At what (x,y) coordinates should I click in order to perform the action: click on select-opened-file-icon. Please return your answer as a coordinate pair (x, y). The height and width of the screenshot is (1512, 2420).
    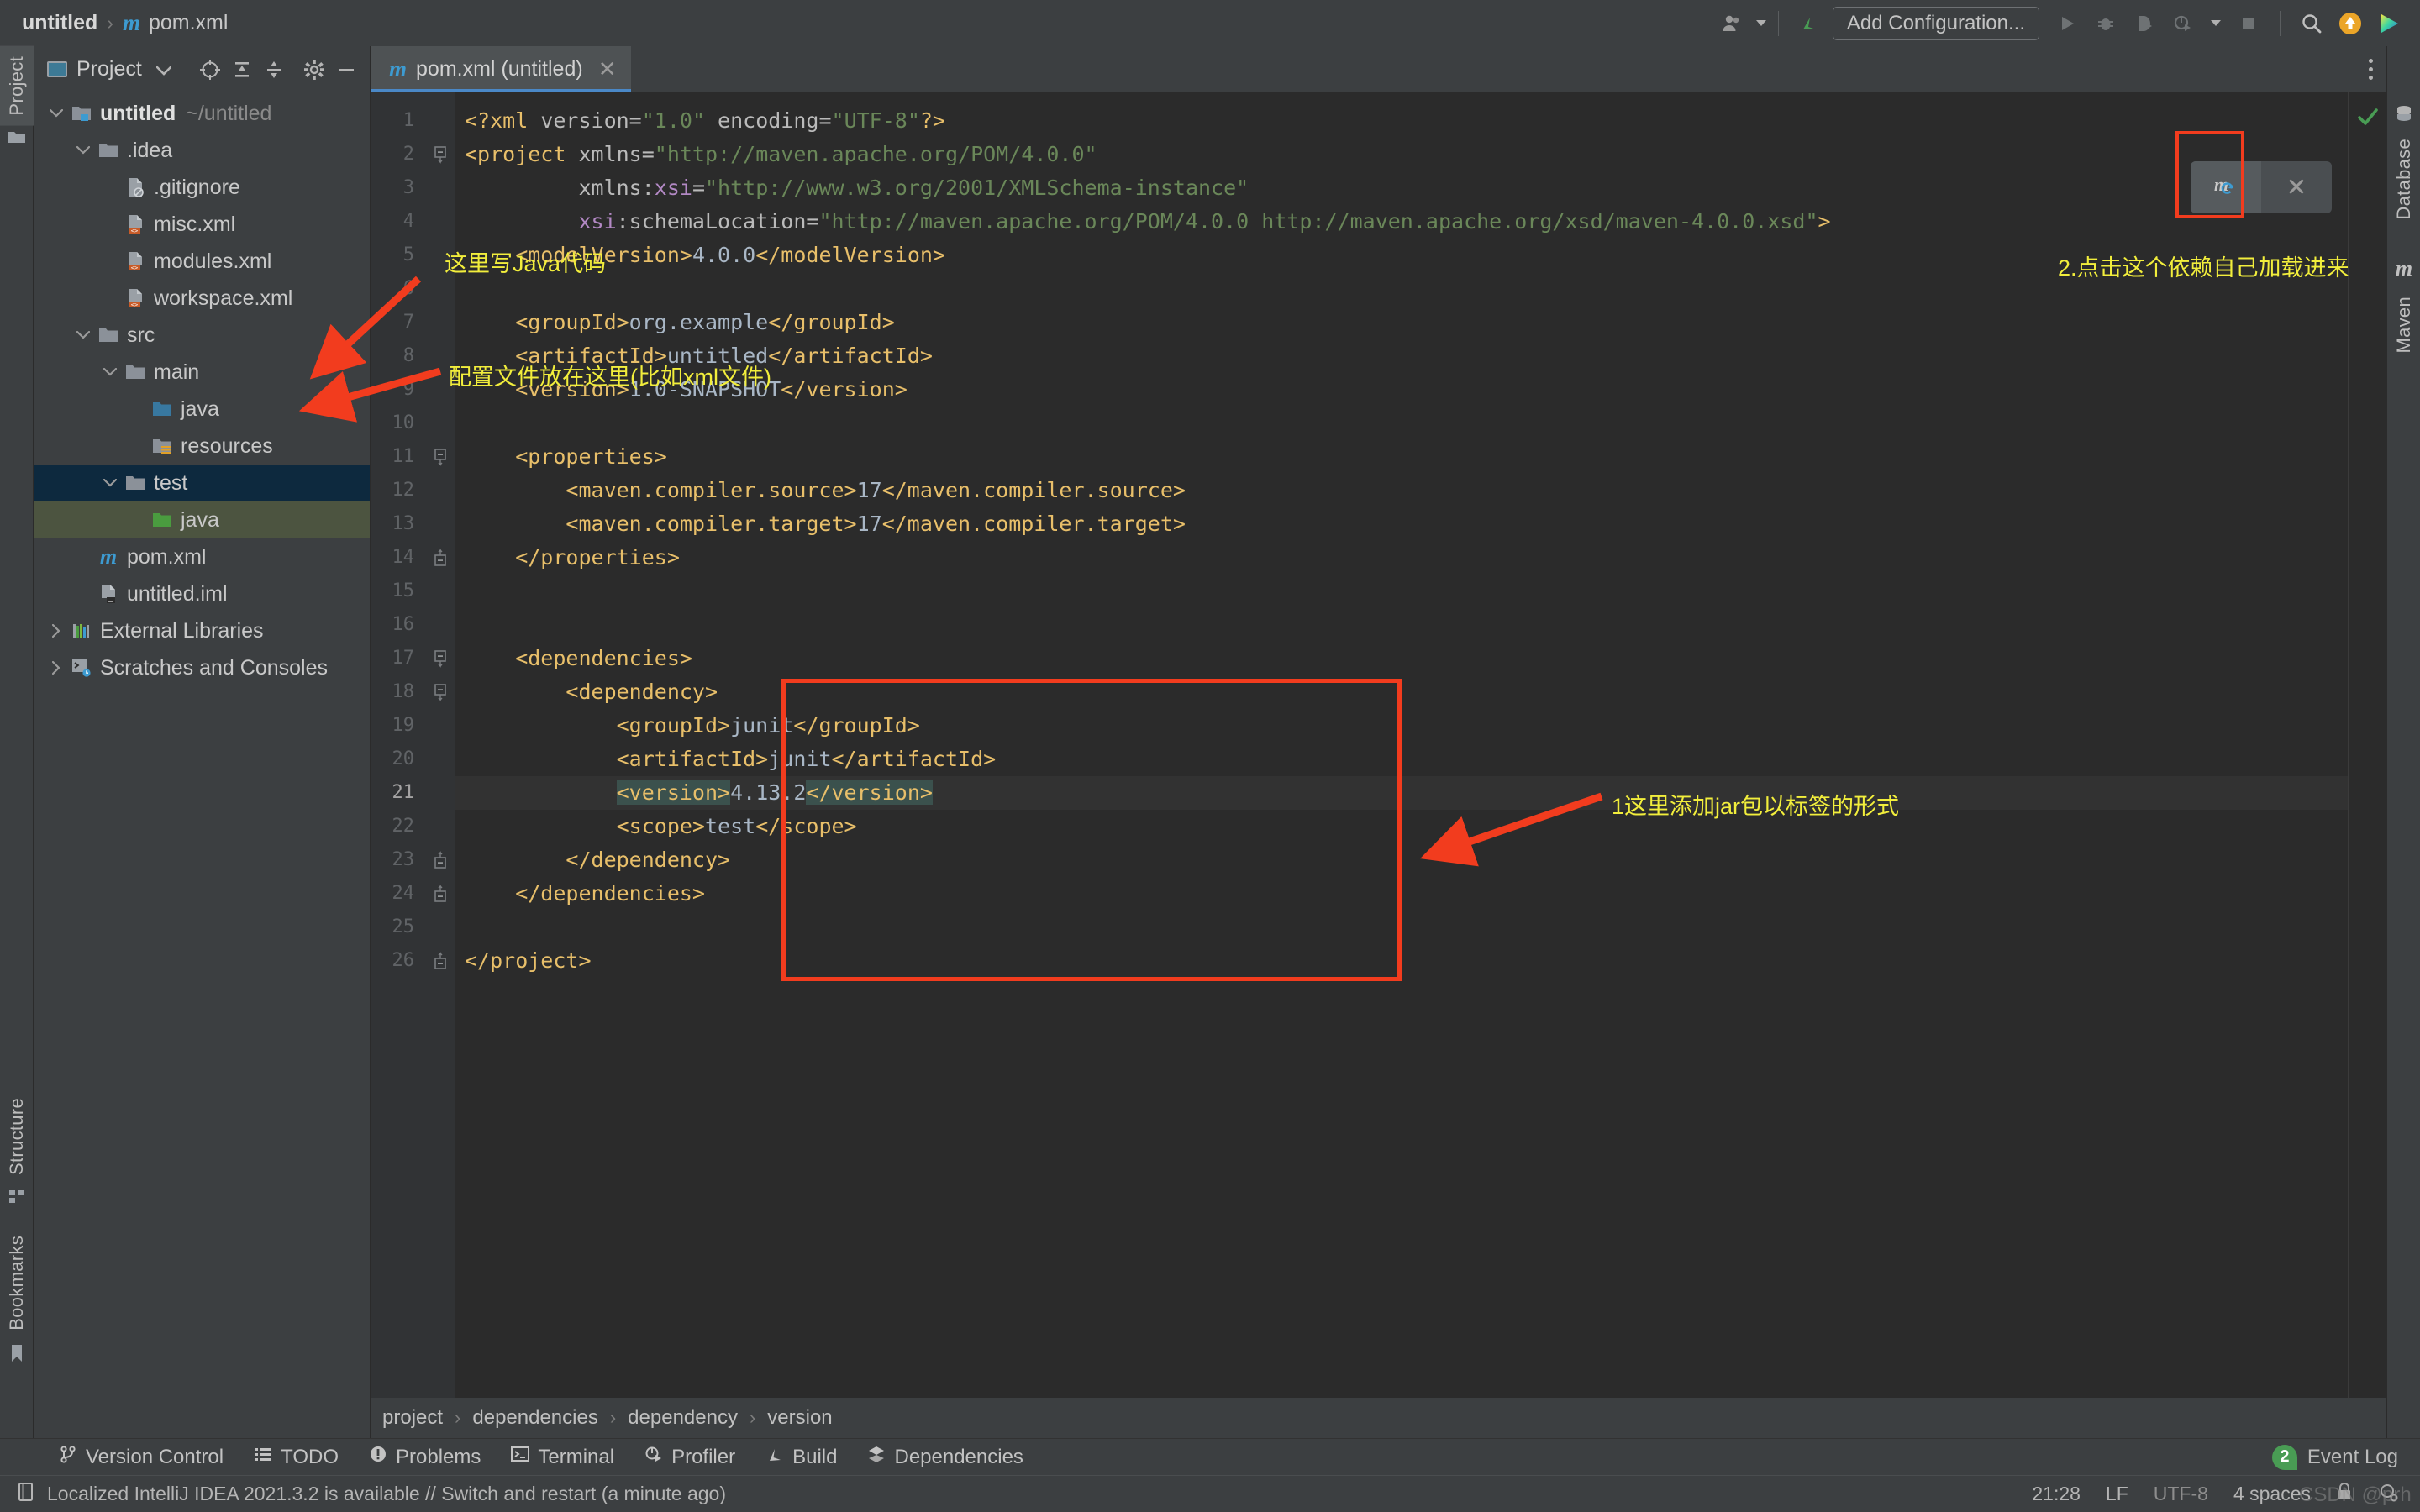
    Looking at the image, I should click on (210, 70).